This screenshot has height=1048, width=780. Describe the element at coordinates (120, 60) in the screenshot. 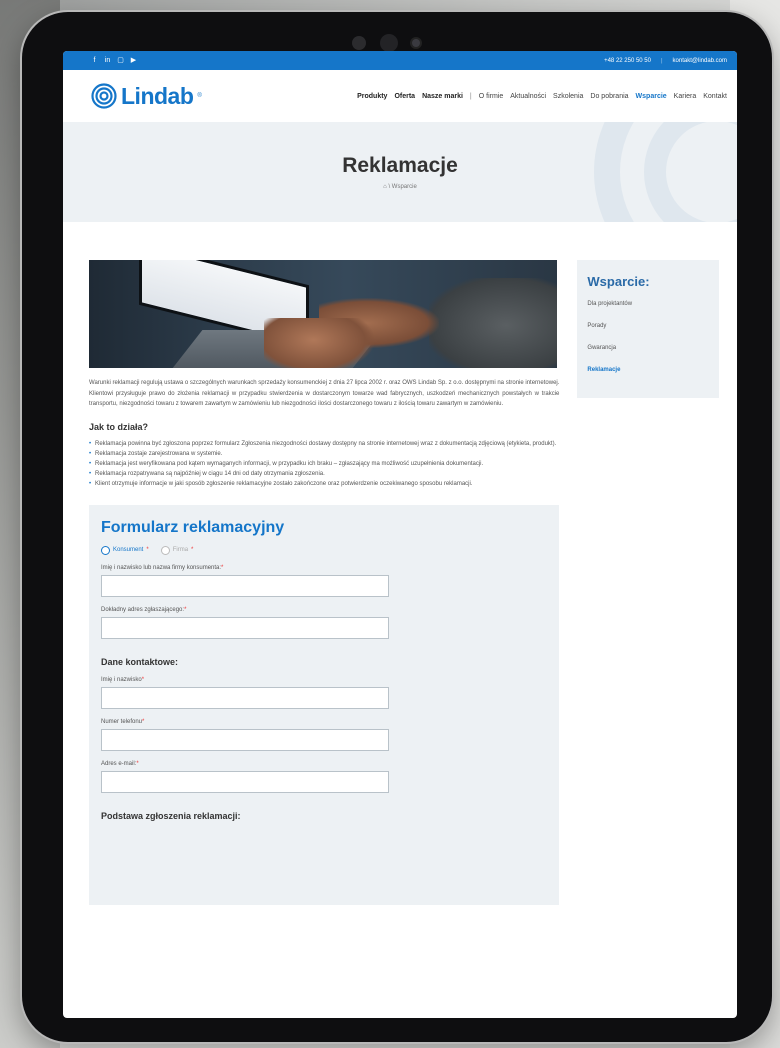

I see `instagram-icon: ▢` at that location.